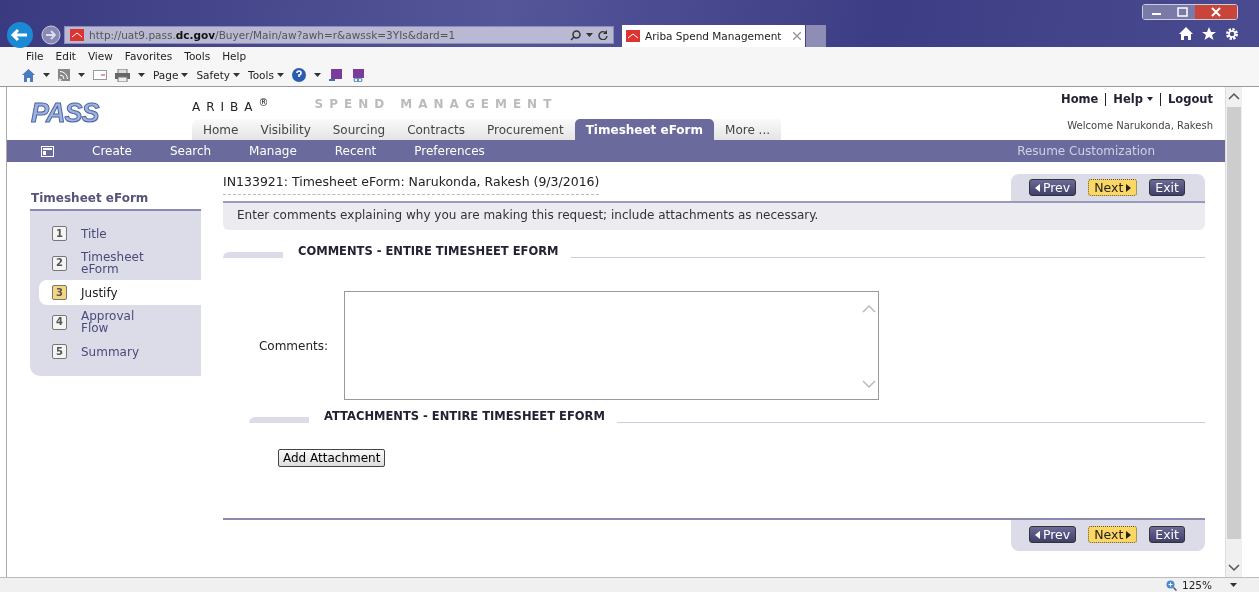  Describe the element at coordinates (120, 292) in the screenshot. I see `step-item: 3 Justify` at that location.